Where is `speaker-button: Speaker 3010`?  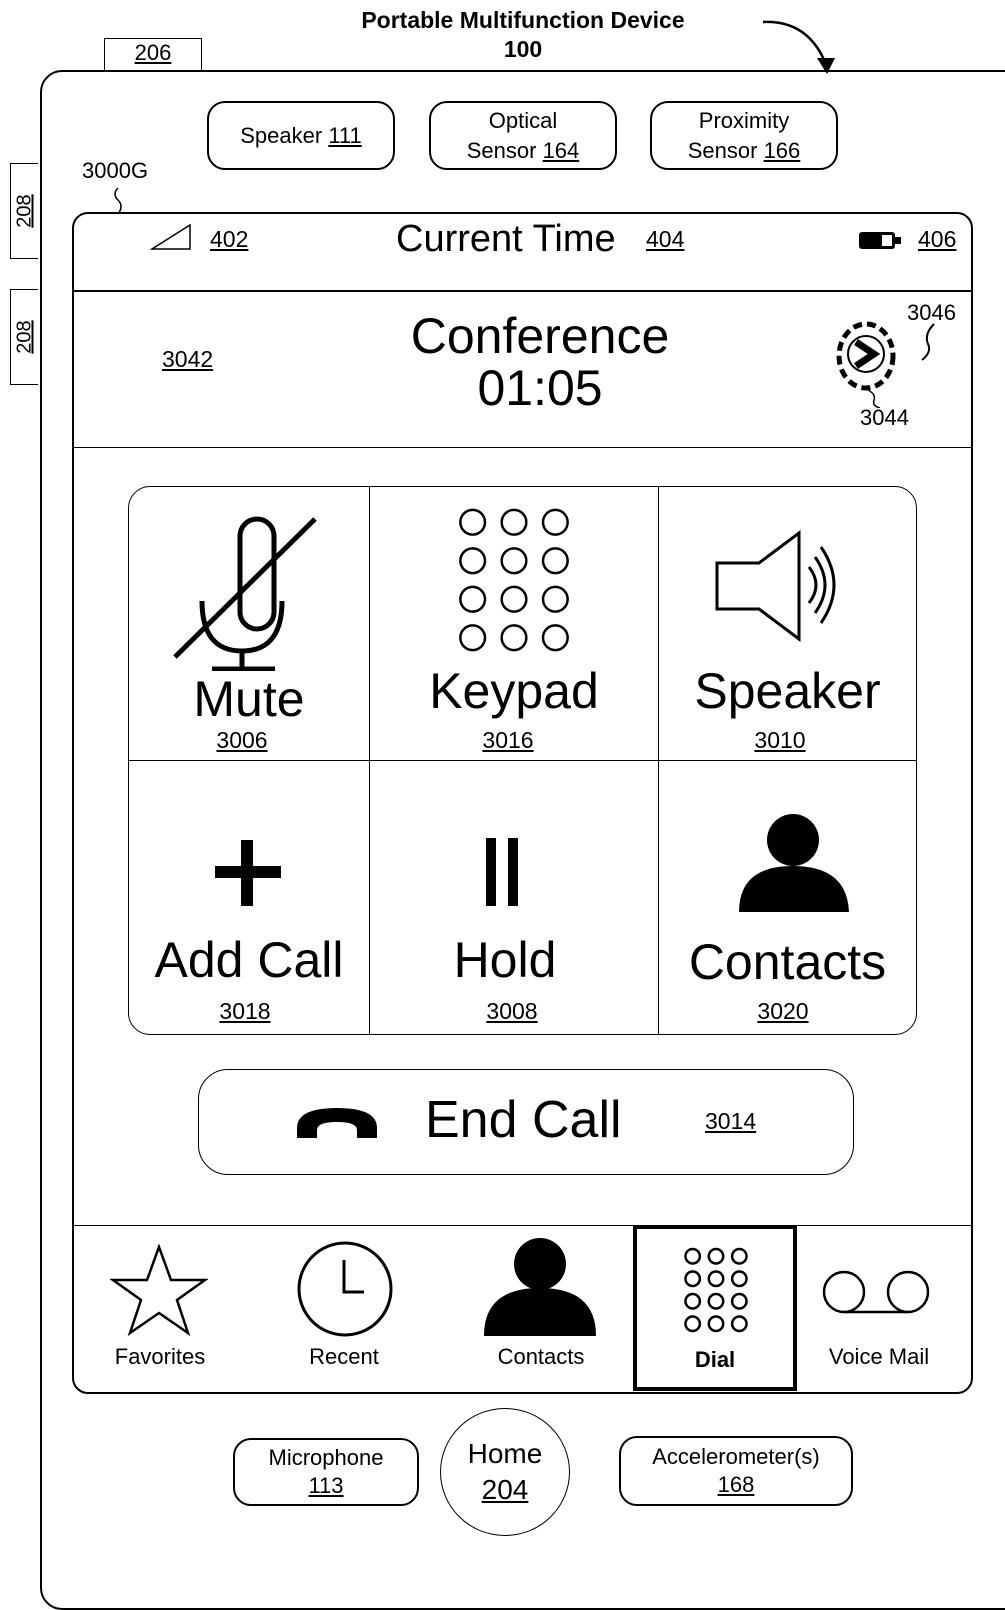 speaker-button: Speaker 3010 is located at coordinates (787, 623).